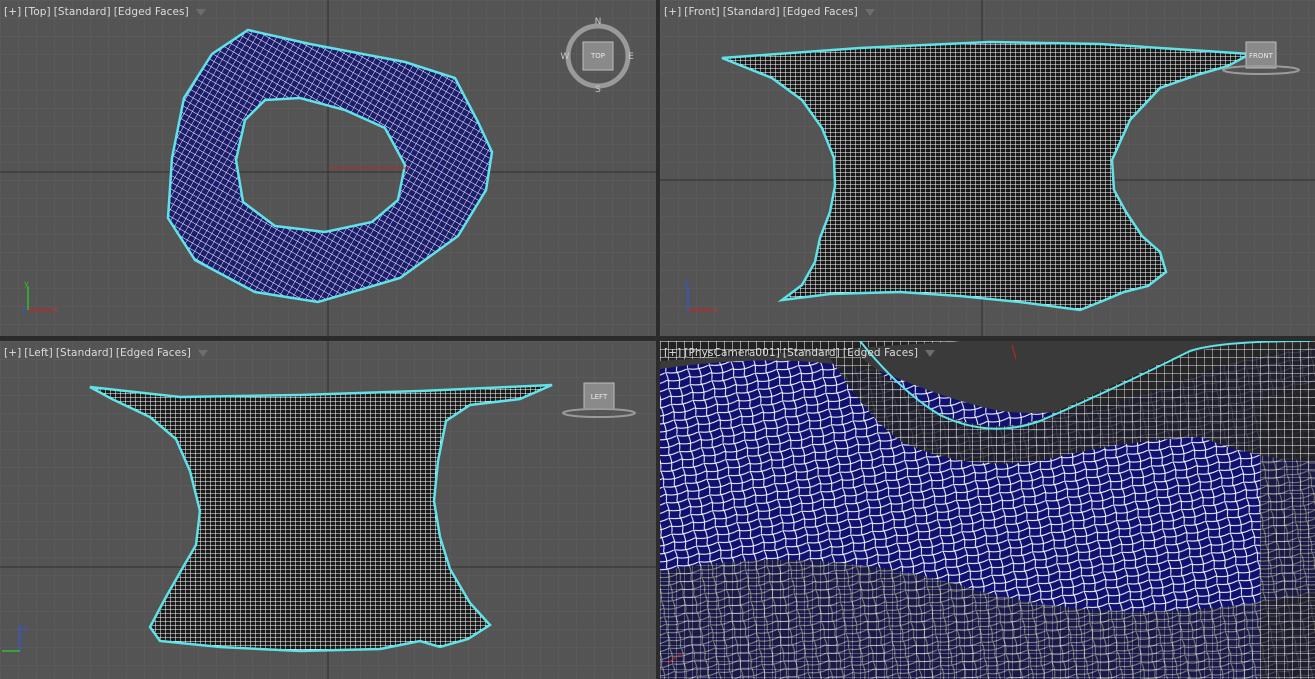 This screenshot has height=679, width=1315. What do you see at coordinates (12, 353) in the screenshot?
I see `viewport-left-plus-menu: [+]` at bounding box center [12, 353].